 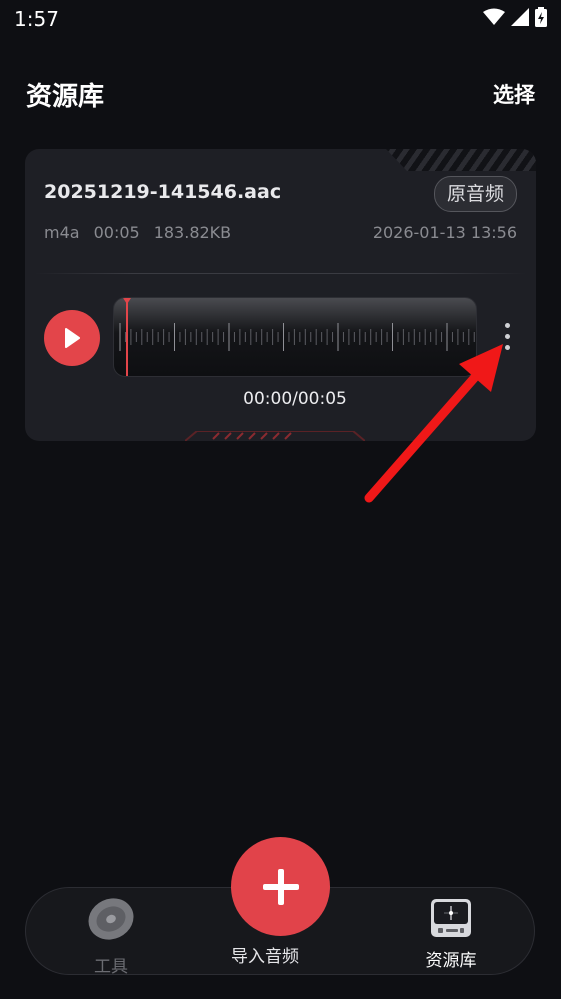 What do you see at coordinates (111, 919) in the screenshot?
I see `disc-icon` at bounding box center [111, 919].